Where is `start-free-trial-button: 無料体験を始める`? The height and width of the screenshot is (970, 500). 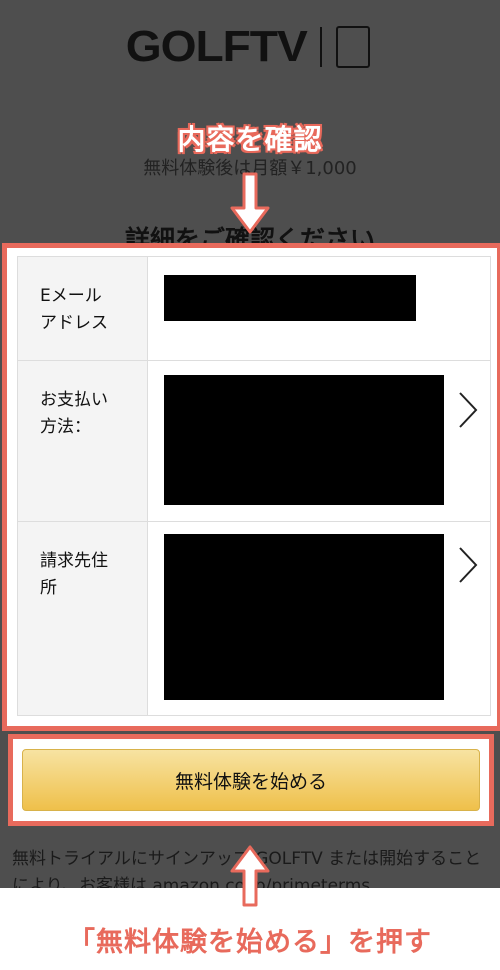 start-free-trial-button: 無料体験を始める is located at coordinates (251, 780).